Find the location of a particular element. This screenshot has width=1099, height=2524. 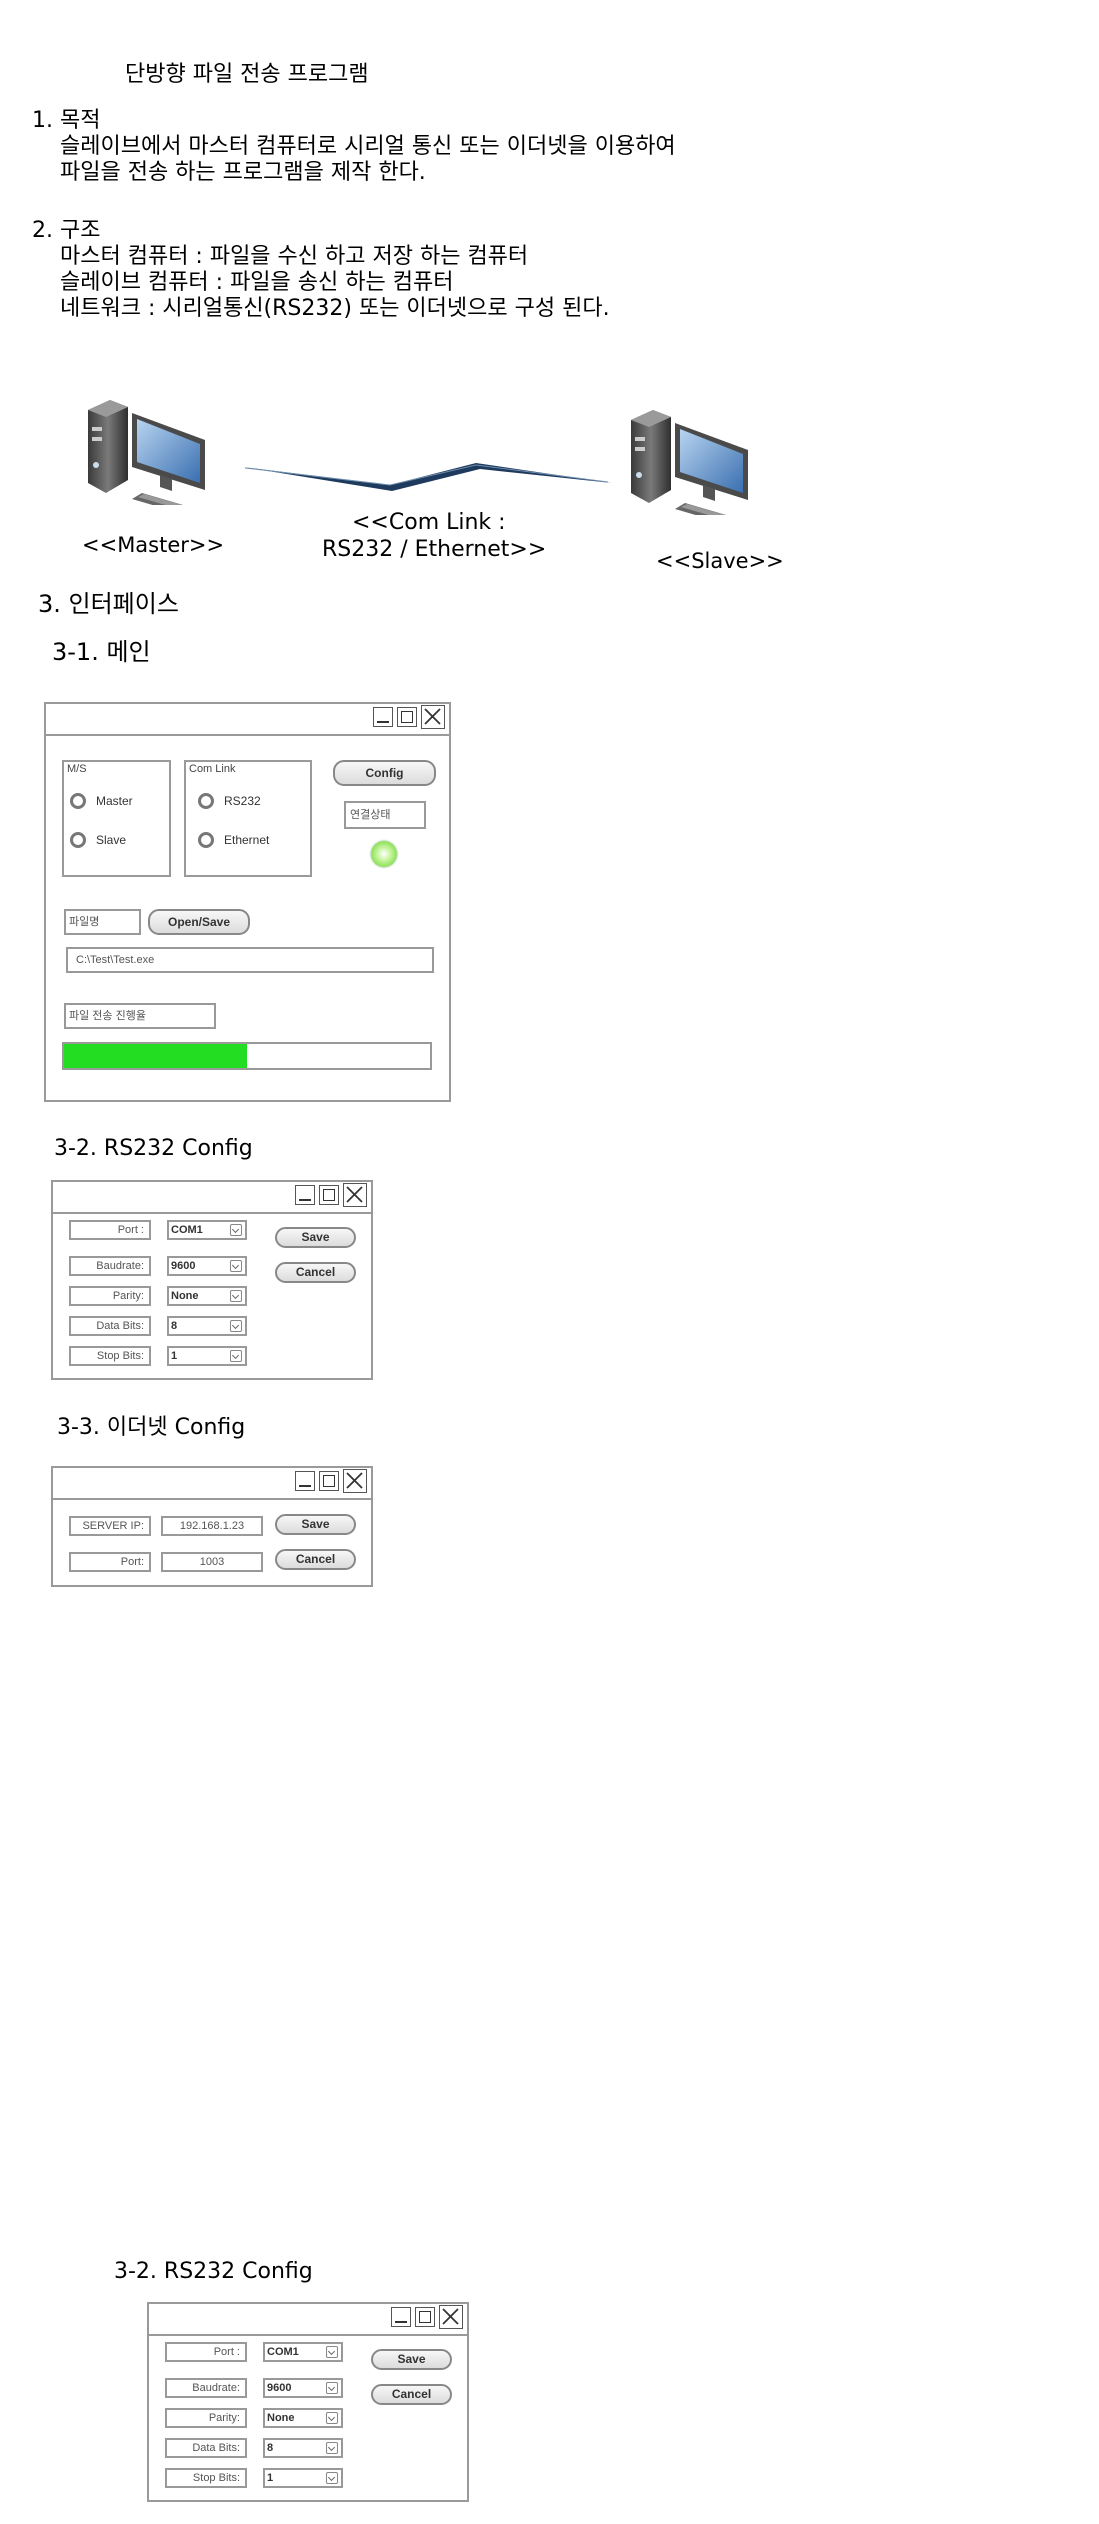

port-field: 1003 is located at coordinates (212, 1562).